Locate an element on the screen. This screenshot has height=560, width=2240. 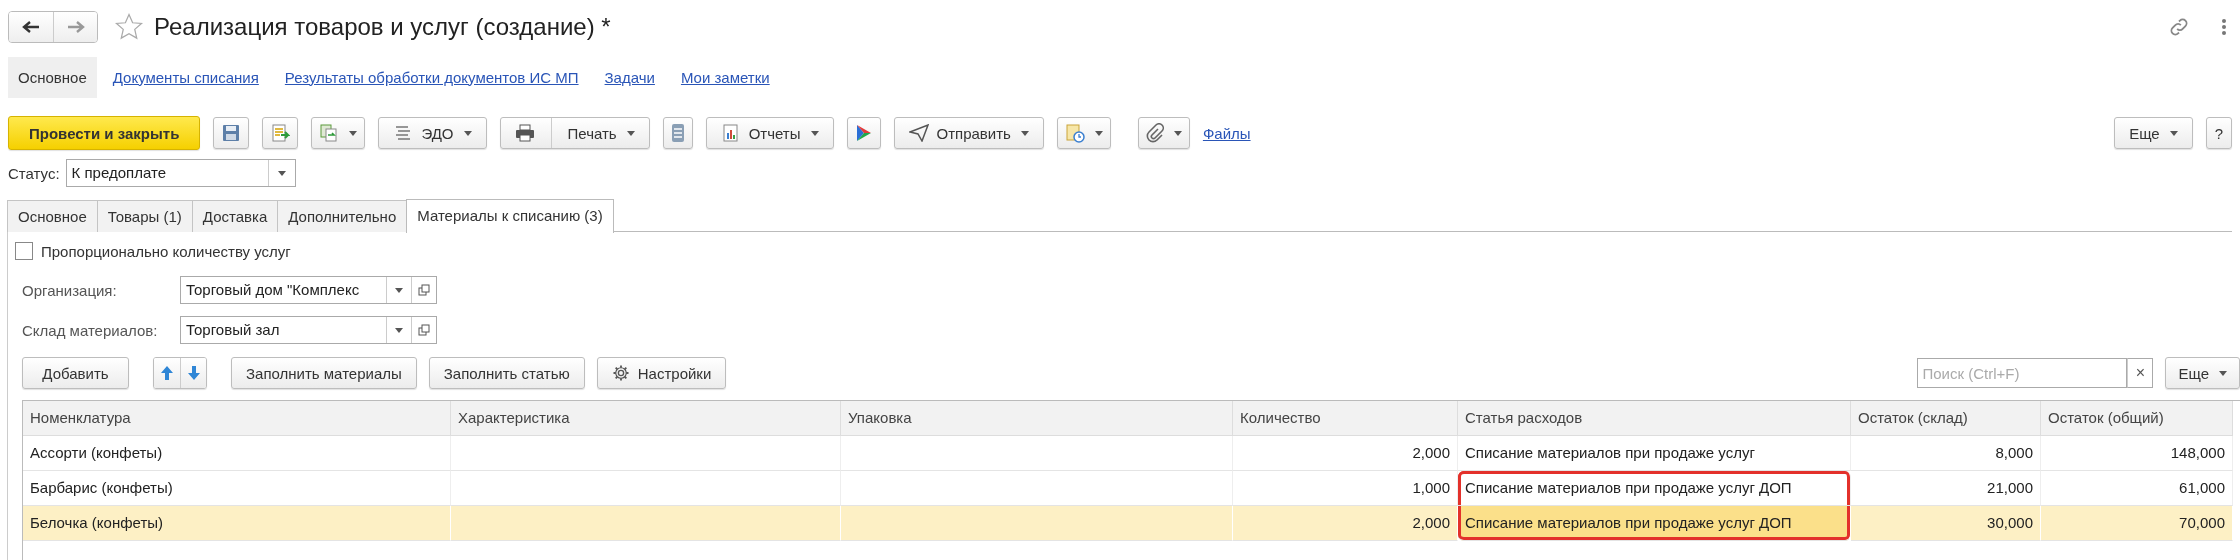
tab: Материалы к списанию (3) is located at coordinates (510, 216).